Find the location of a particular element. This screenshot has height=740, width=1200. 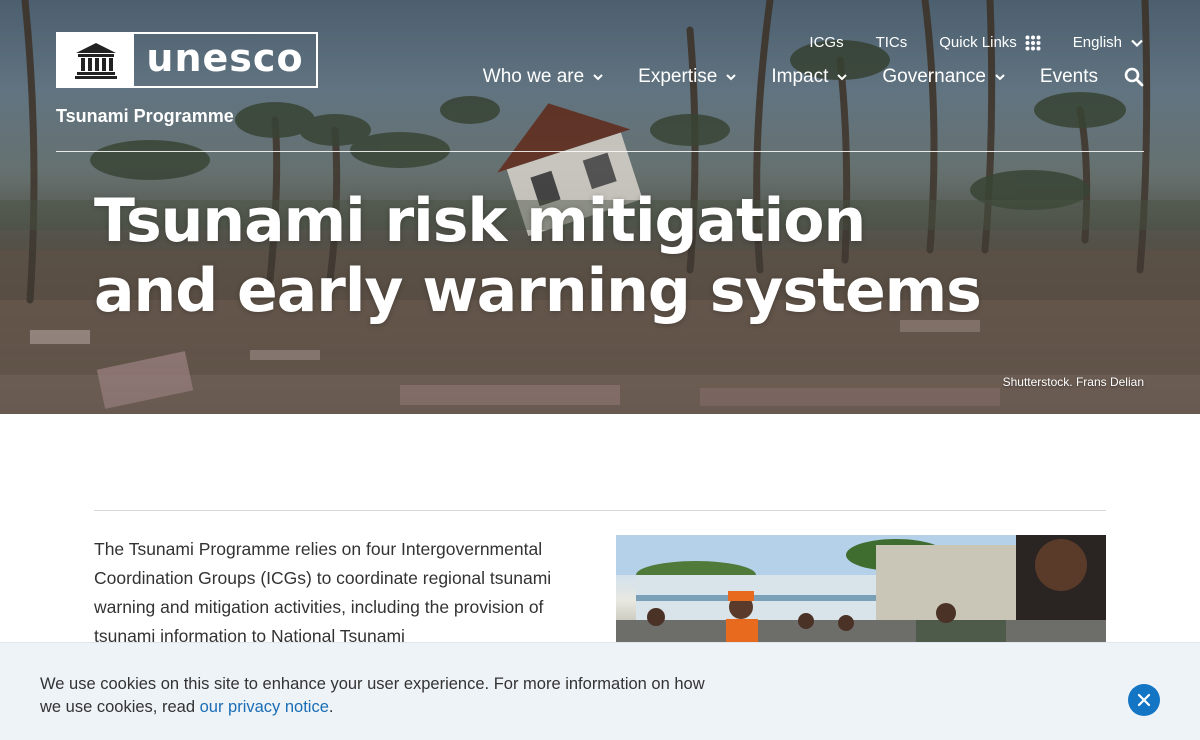

nav-label: Governance is located at coordinates (934, 76).